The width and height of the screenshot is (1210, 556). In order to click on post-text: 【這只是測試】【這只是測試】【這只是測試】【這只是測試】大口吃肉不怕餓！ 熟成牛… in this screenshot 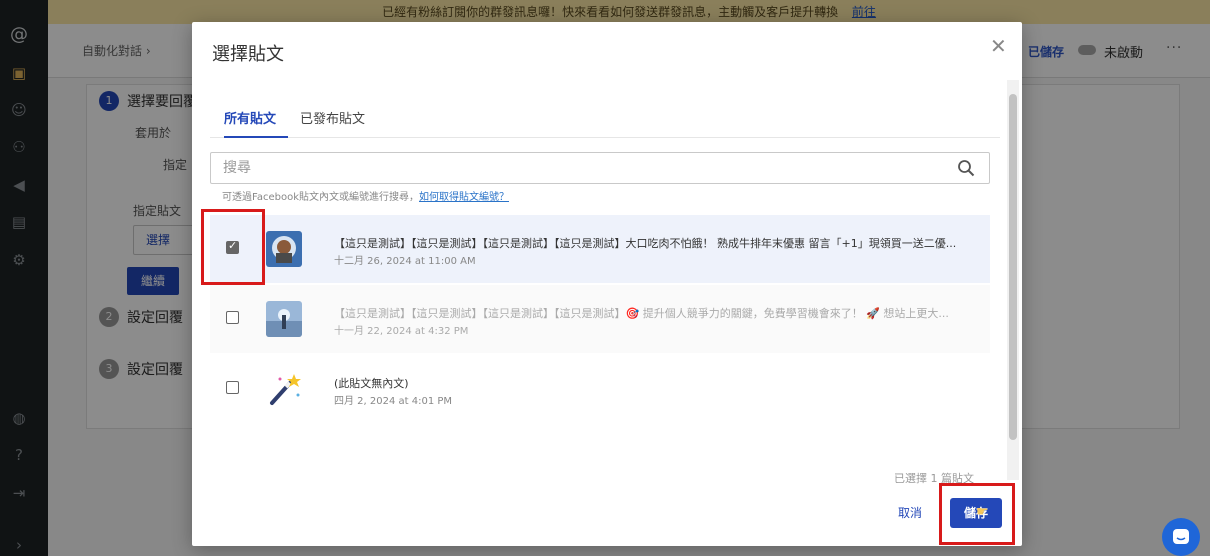, I will do `click(645, 243)`.